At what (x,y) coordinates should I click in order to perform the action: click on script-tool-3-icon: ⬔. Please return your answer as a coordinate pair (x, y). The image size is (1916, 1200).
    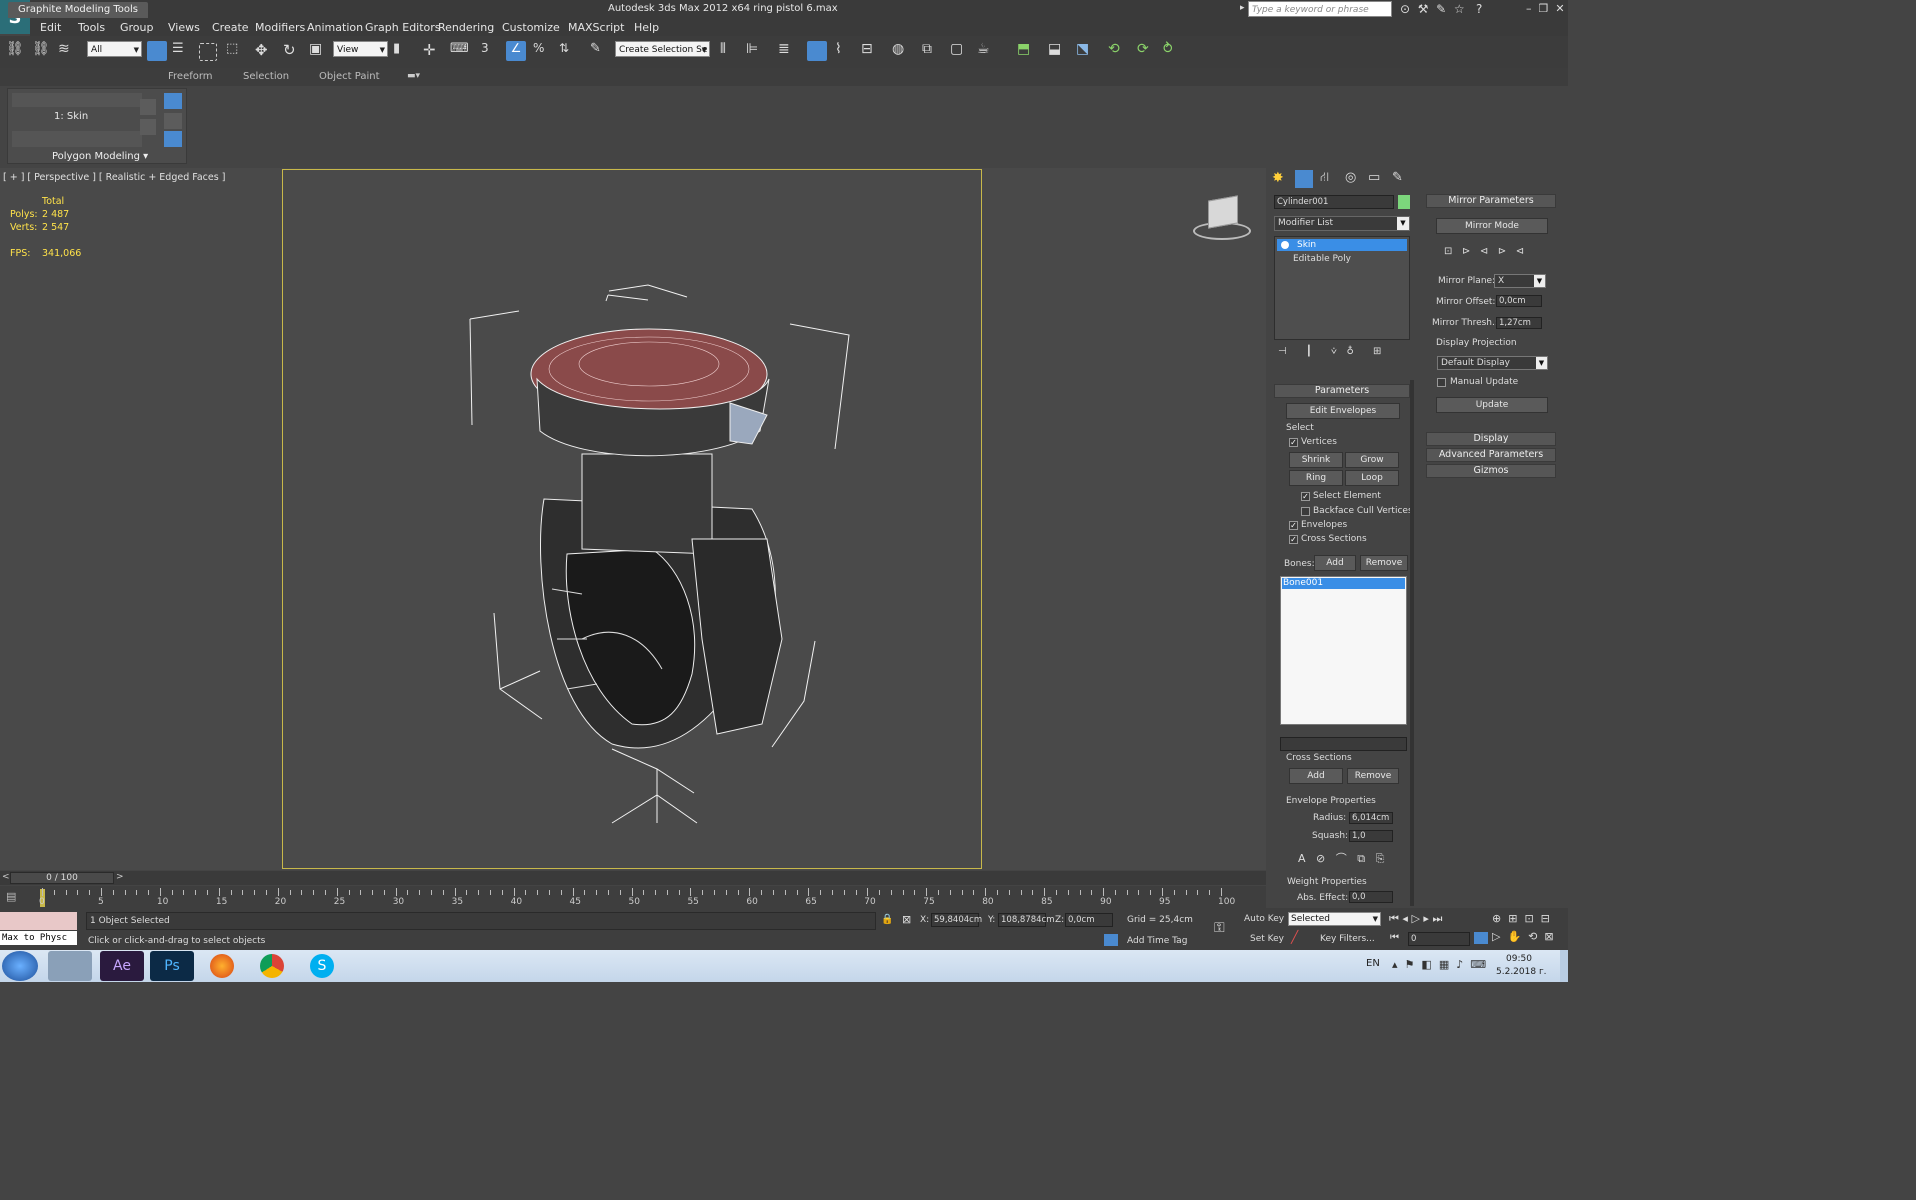
    Looking at the image, I should click on (1086, 51).